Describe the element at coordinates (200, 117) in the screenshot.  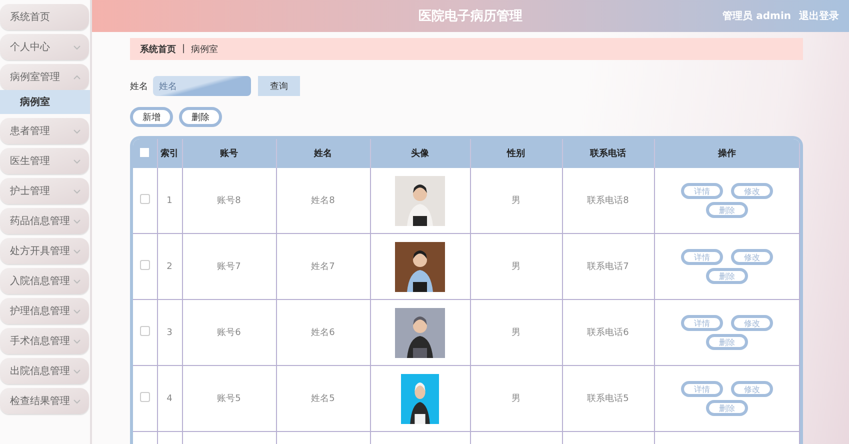
I see `delete-button: 删除` at that location.